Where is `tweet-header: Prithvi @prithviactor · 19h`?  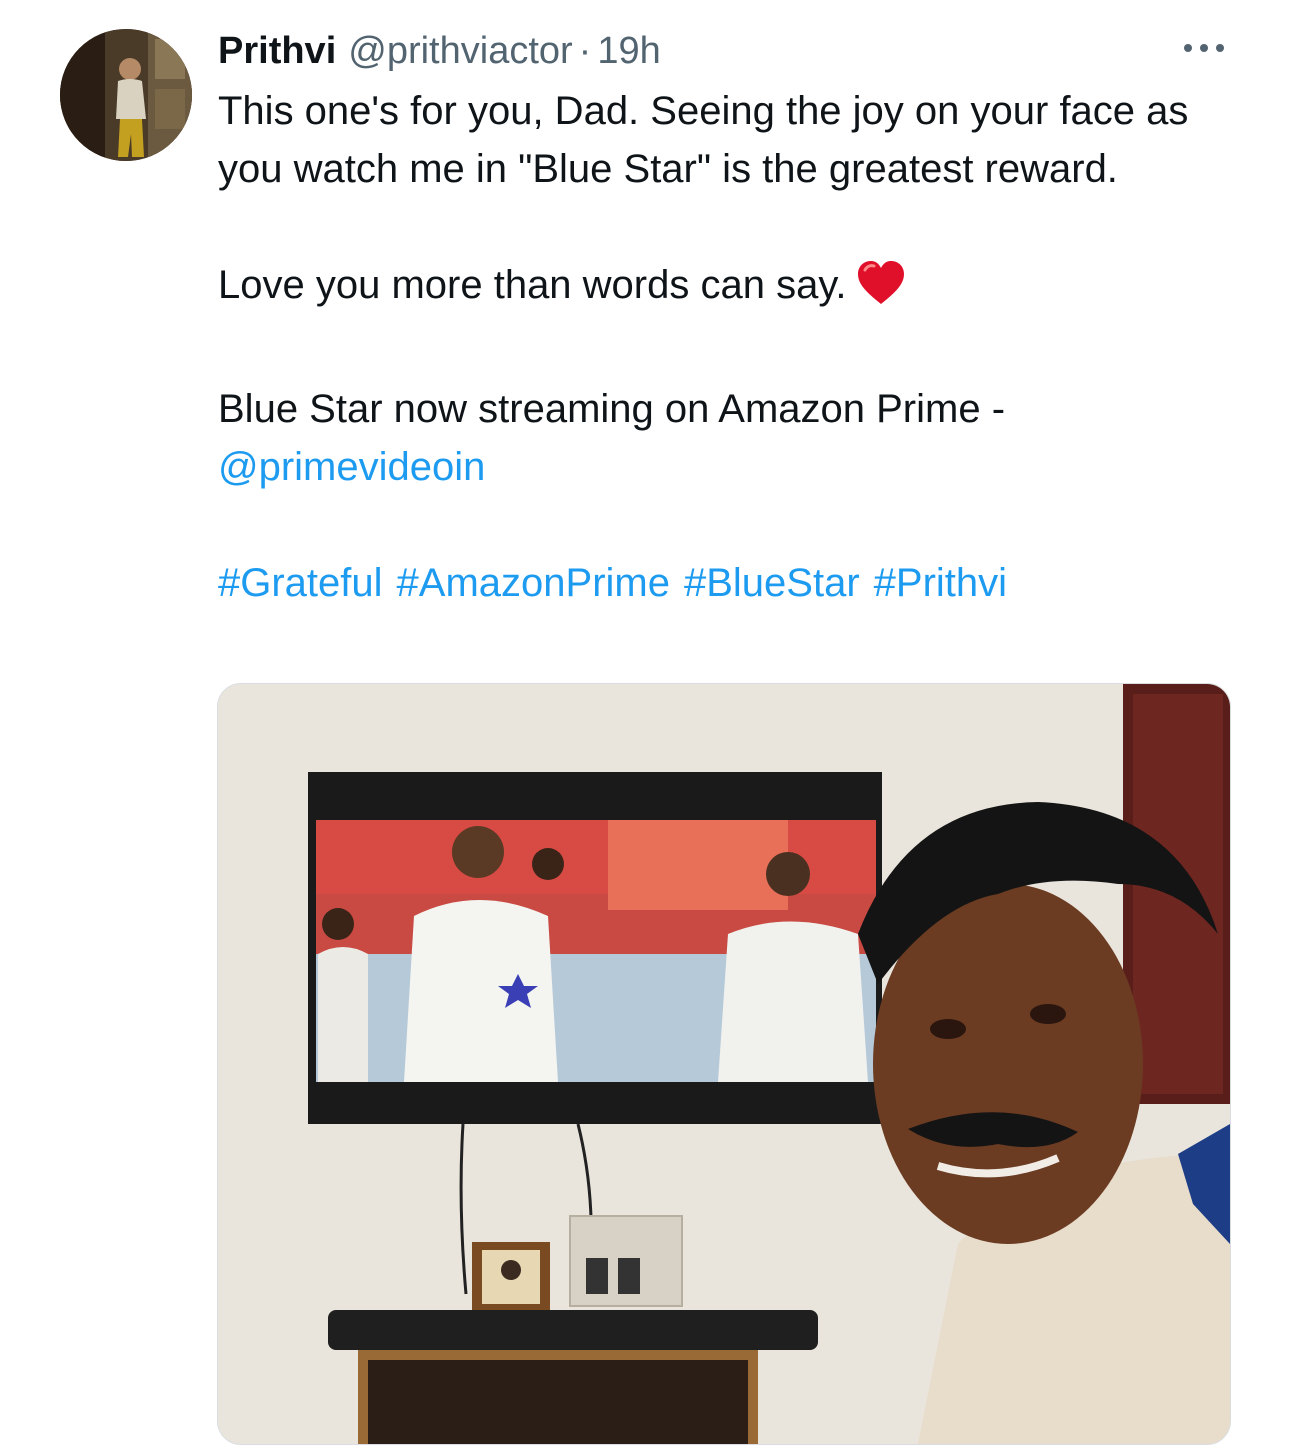 tweet-header: Prithvi @prithviactor · 19h is located at coordinates (439, 51).